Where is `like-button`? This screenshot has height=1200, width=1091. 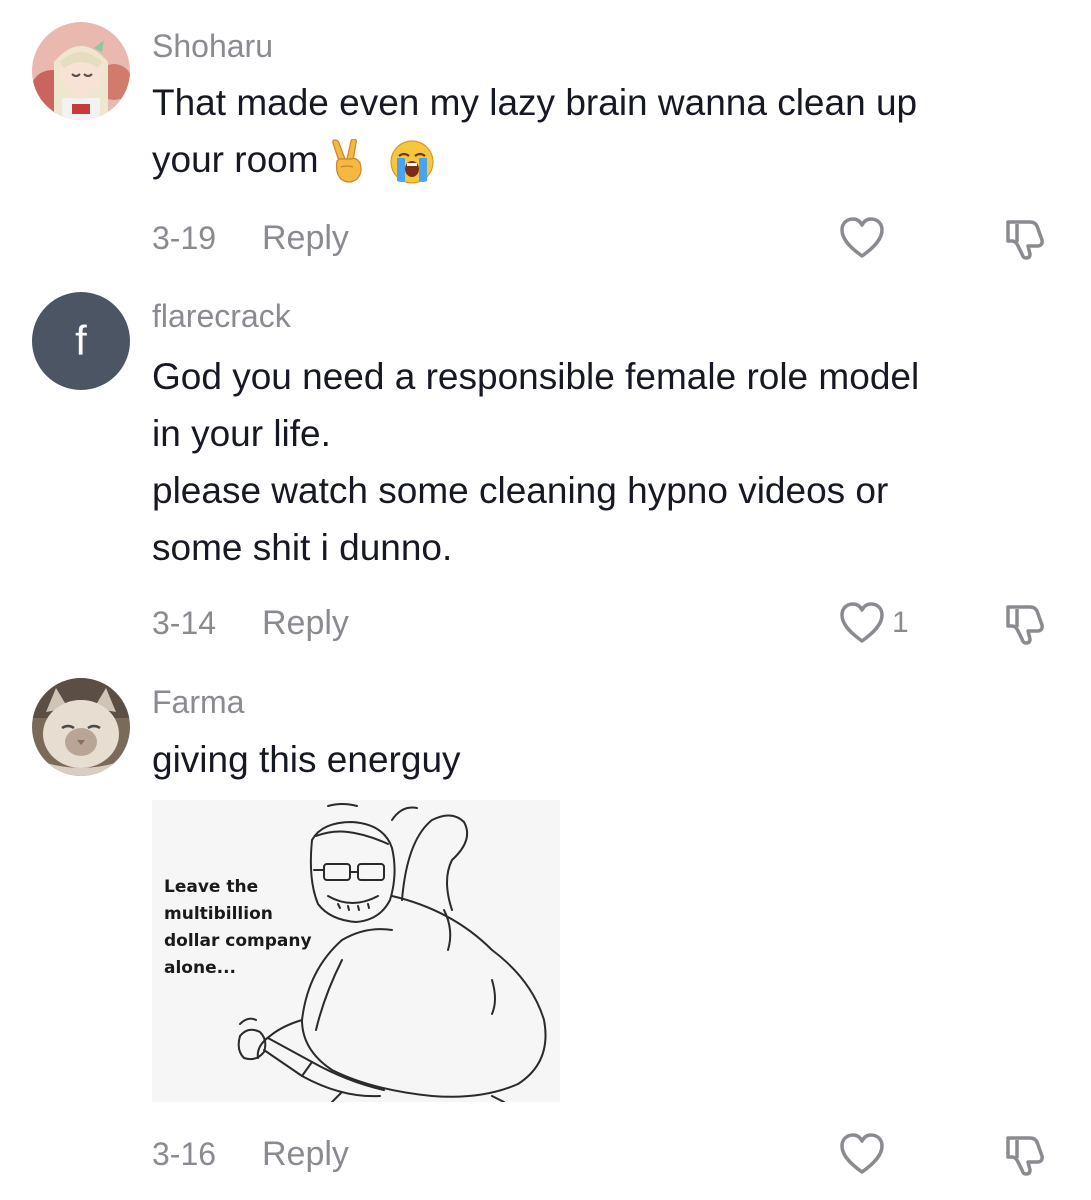
like-button is located at coordinates (865, 1154).